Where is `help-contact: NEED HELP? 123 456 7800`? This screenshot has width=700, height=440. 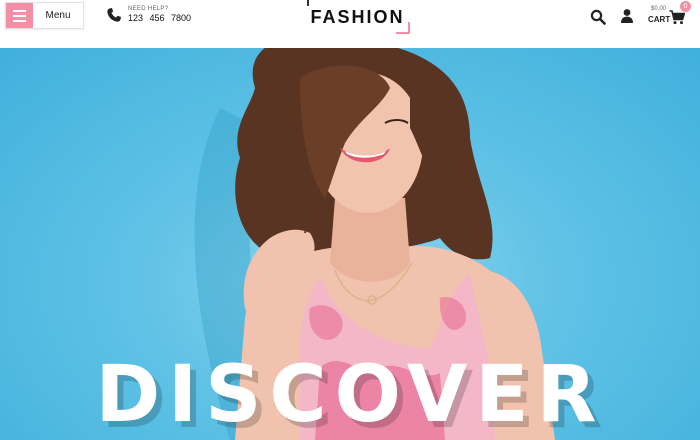 help-contact: NEED HELP? 123 456 7800 is located at coordinates (148, 14).